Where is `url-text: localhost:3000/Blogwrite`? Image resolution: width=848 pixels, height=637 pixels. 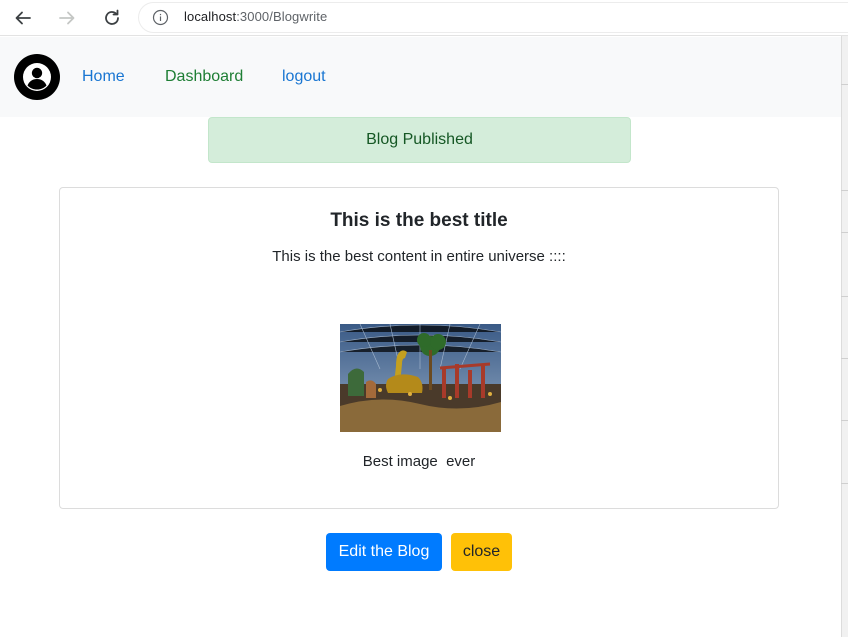 url-text: localhost:3000/Blogwrite is located at coordinates (255, 16).